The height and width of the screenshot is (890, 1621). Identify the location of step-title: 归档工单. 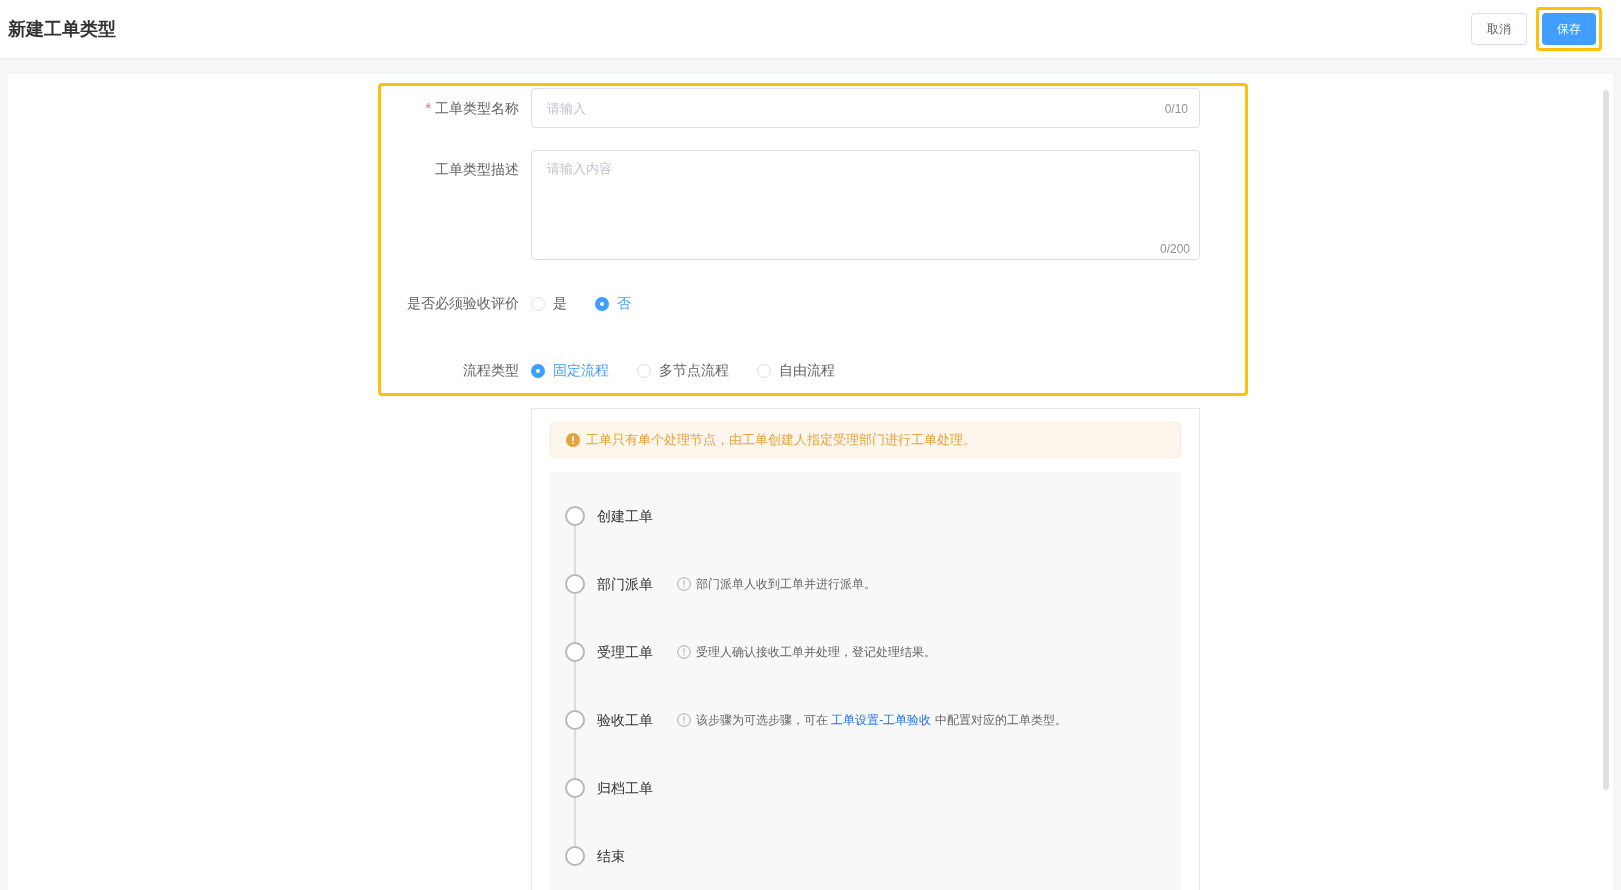
(625, 788).